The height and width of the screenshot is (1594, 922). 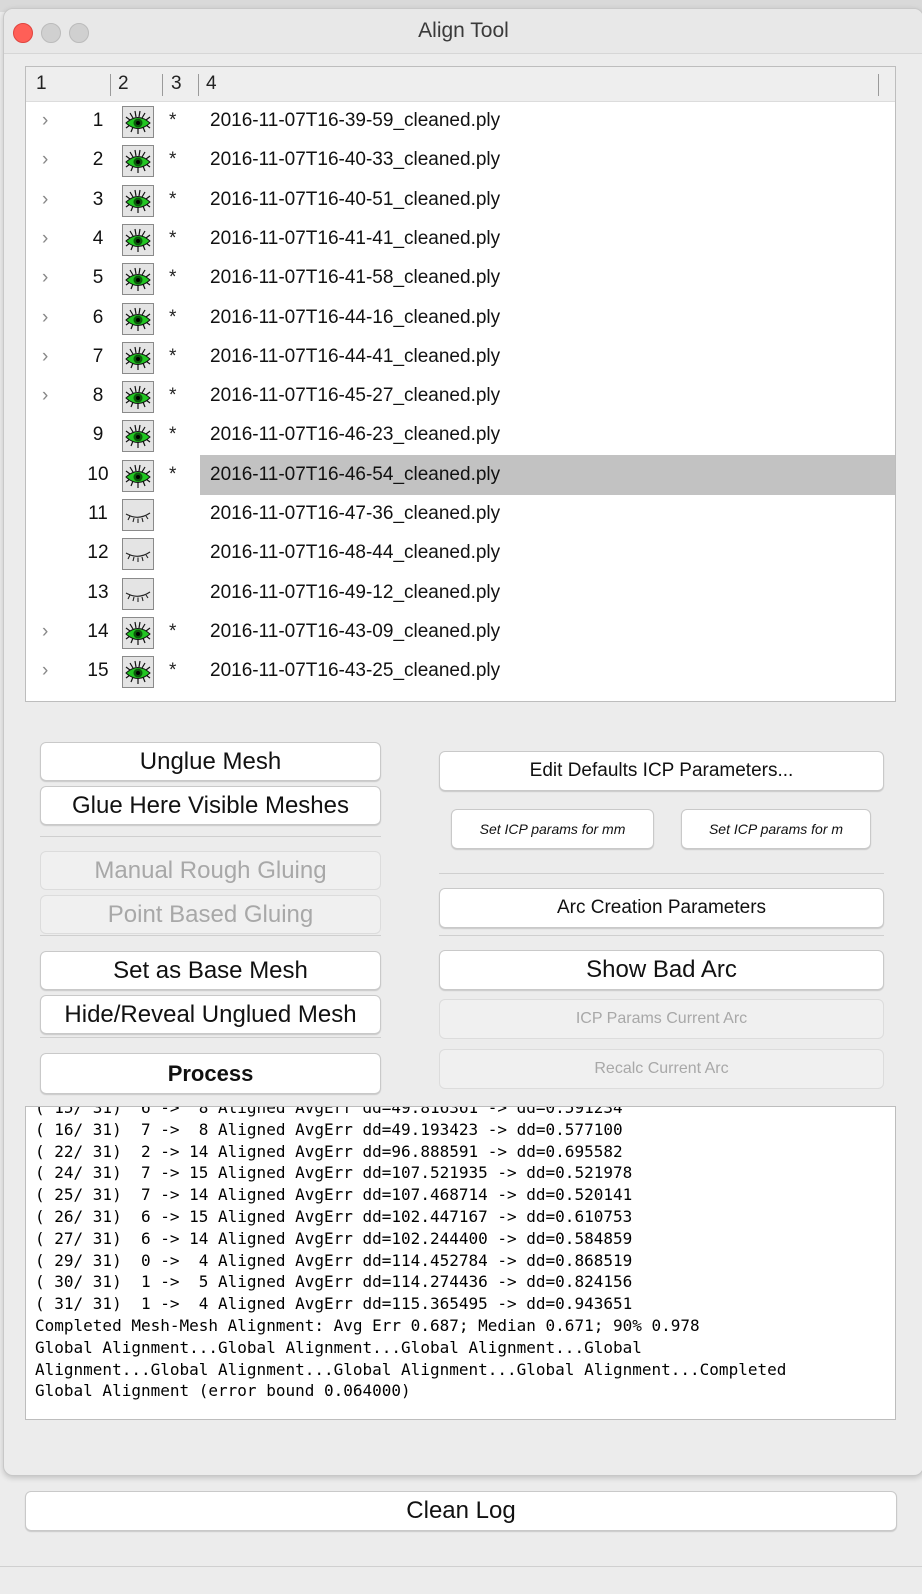 What do you see at coordinates (460, 84) in the screenshot?
I see `tree-header: 1 2 3 4` at bounding box center [460, 84].